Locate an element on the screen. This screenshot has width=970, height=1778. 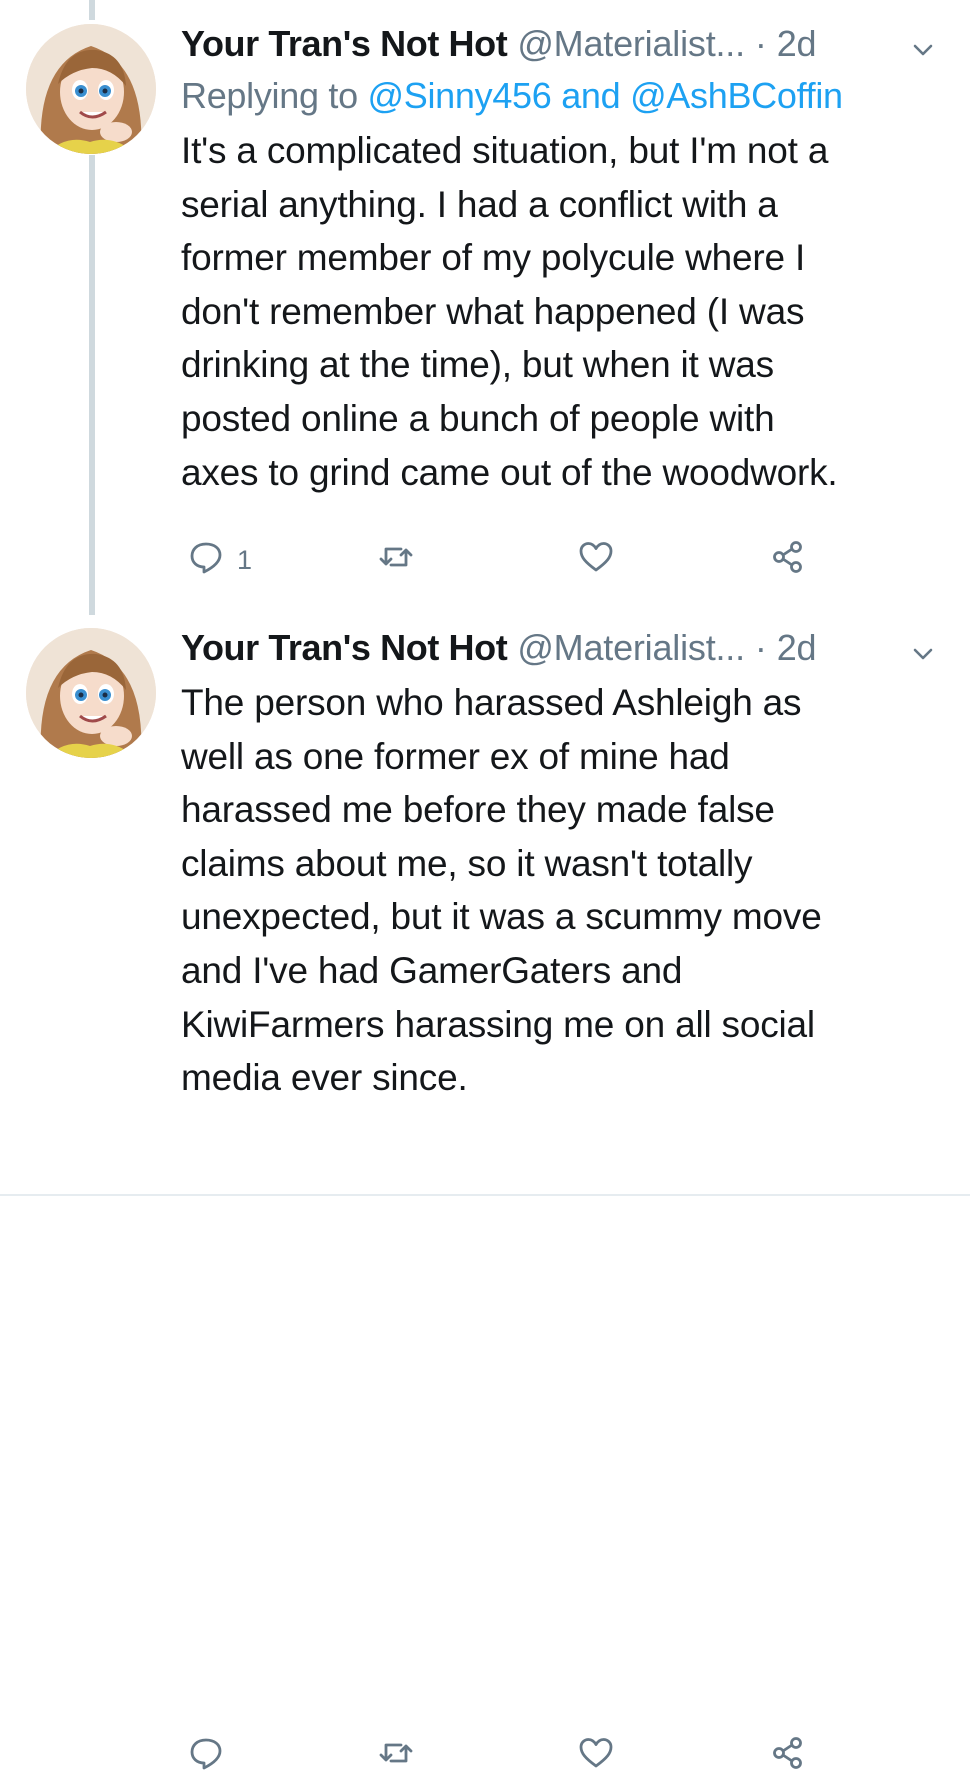
tweet-actions is located at coordinates (511, 1756).